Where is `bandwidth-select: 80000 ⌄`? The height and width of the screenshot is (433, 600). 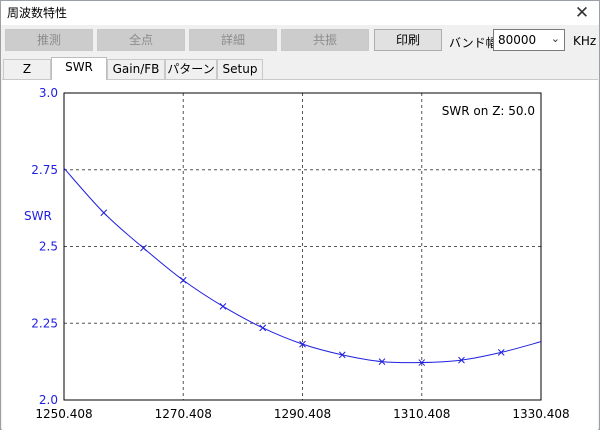 bandwidth-select: 80000 ⌄ is located at coordinates (529, 40).